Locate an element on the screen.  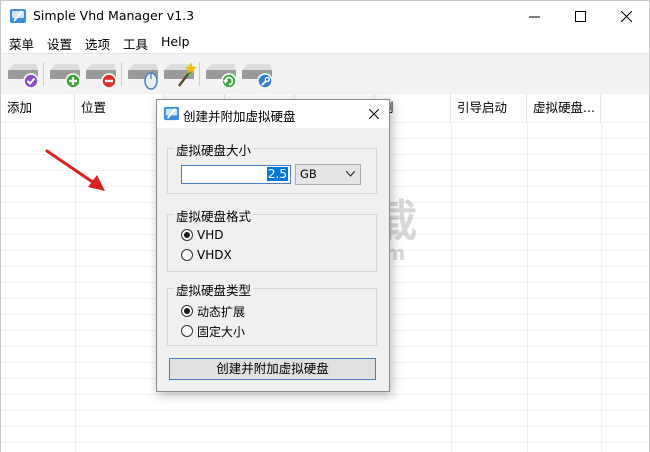
vhdx-radio-option: VHDX is located at coordinates (206, 255).